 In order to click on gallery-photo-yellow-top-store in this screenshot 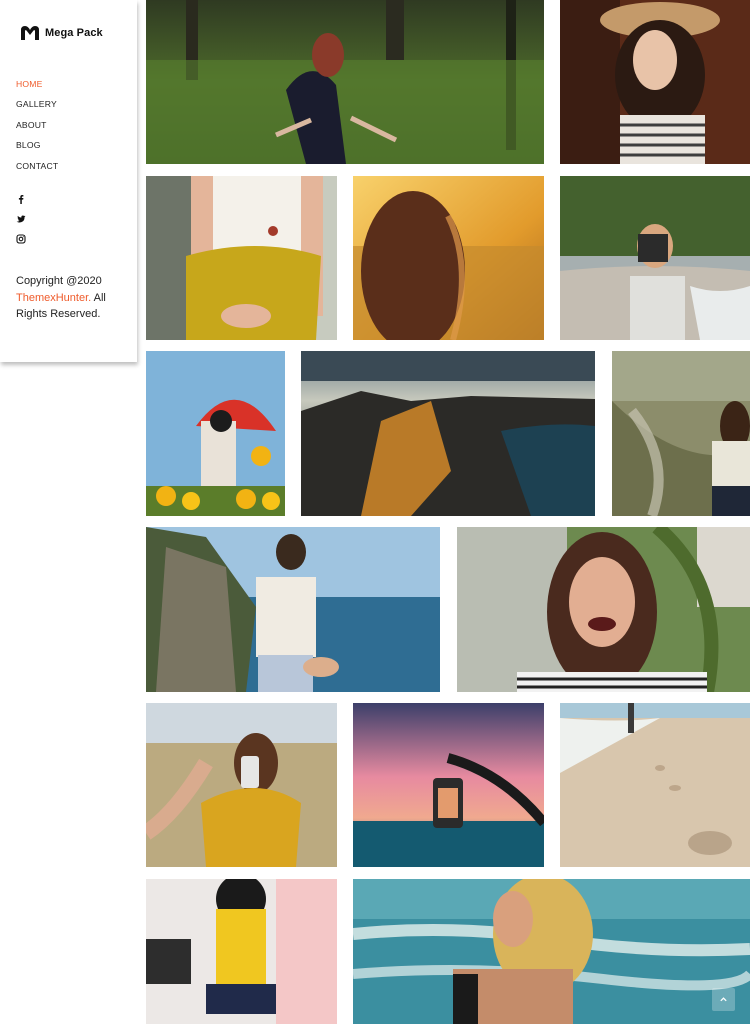, I will do `click(241, 951)`.